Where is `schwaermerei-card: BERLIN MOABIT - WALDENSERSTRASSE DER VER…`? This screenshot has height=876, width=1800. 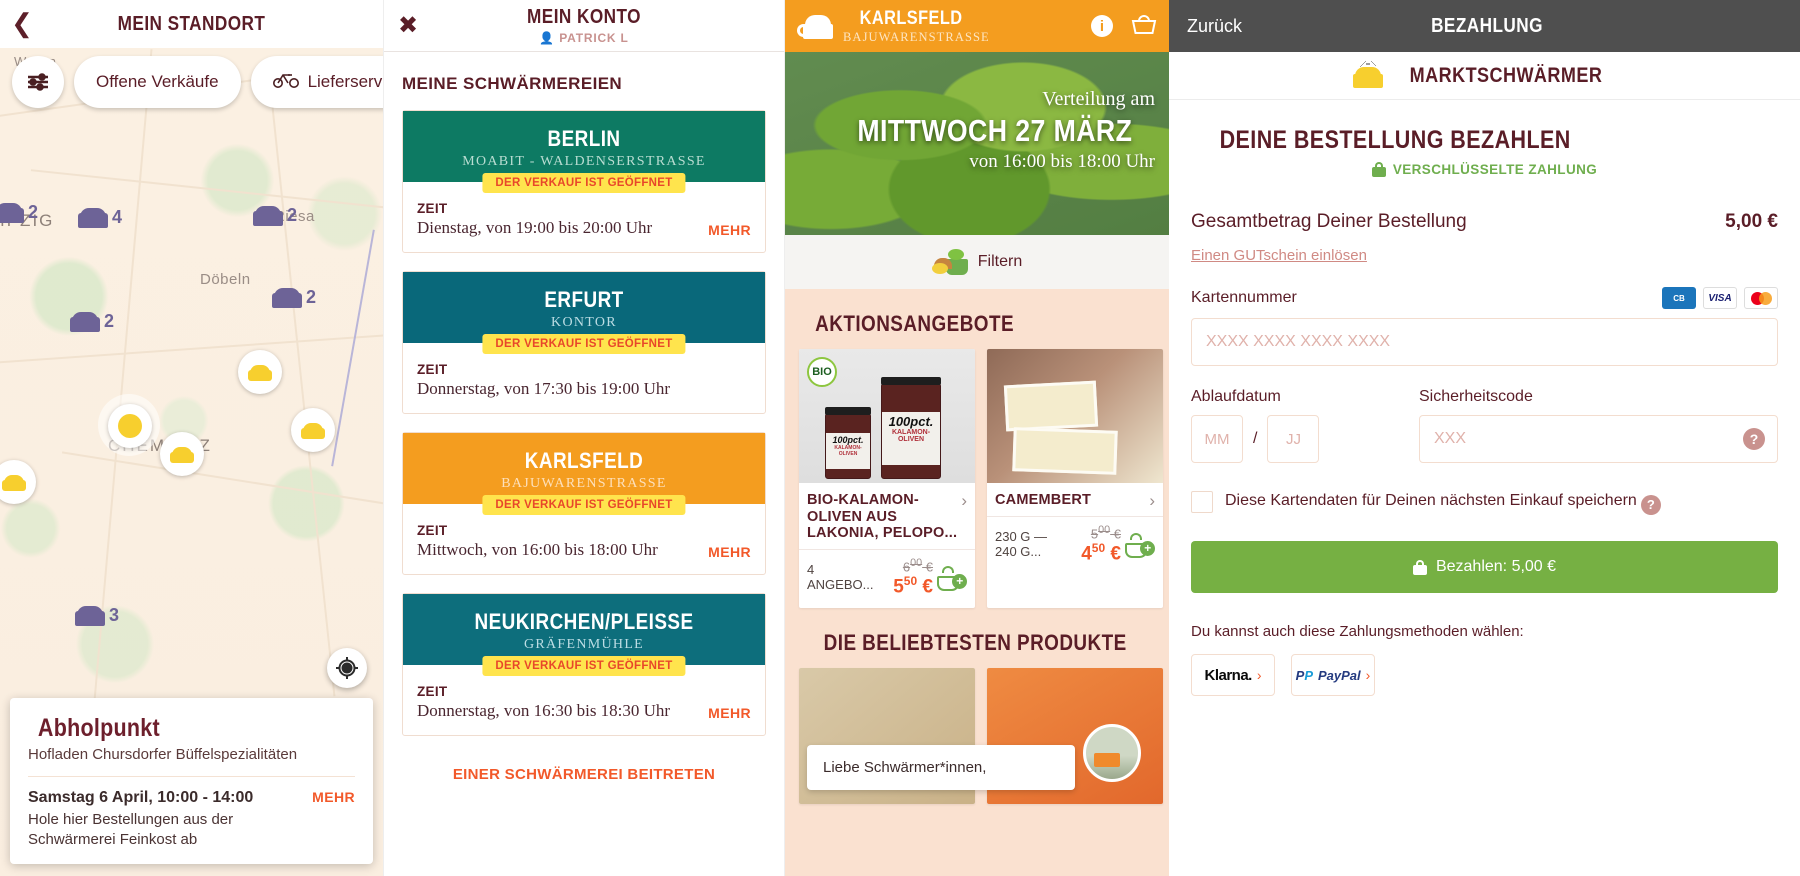
schwaermerei-card: BERLIN MOABIT - WALDENSERSTRASSE DER VER… is located at coordinates (584, 181).